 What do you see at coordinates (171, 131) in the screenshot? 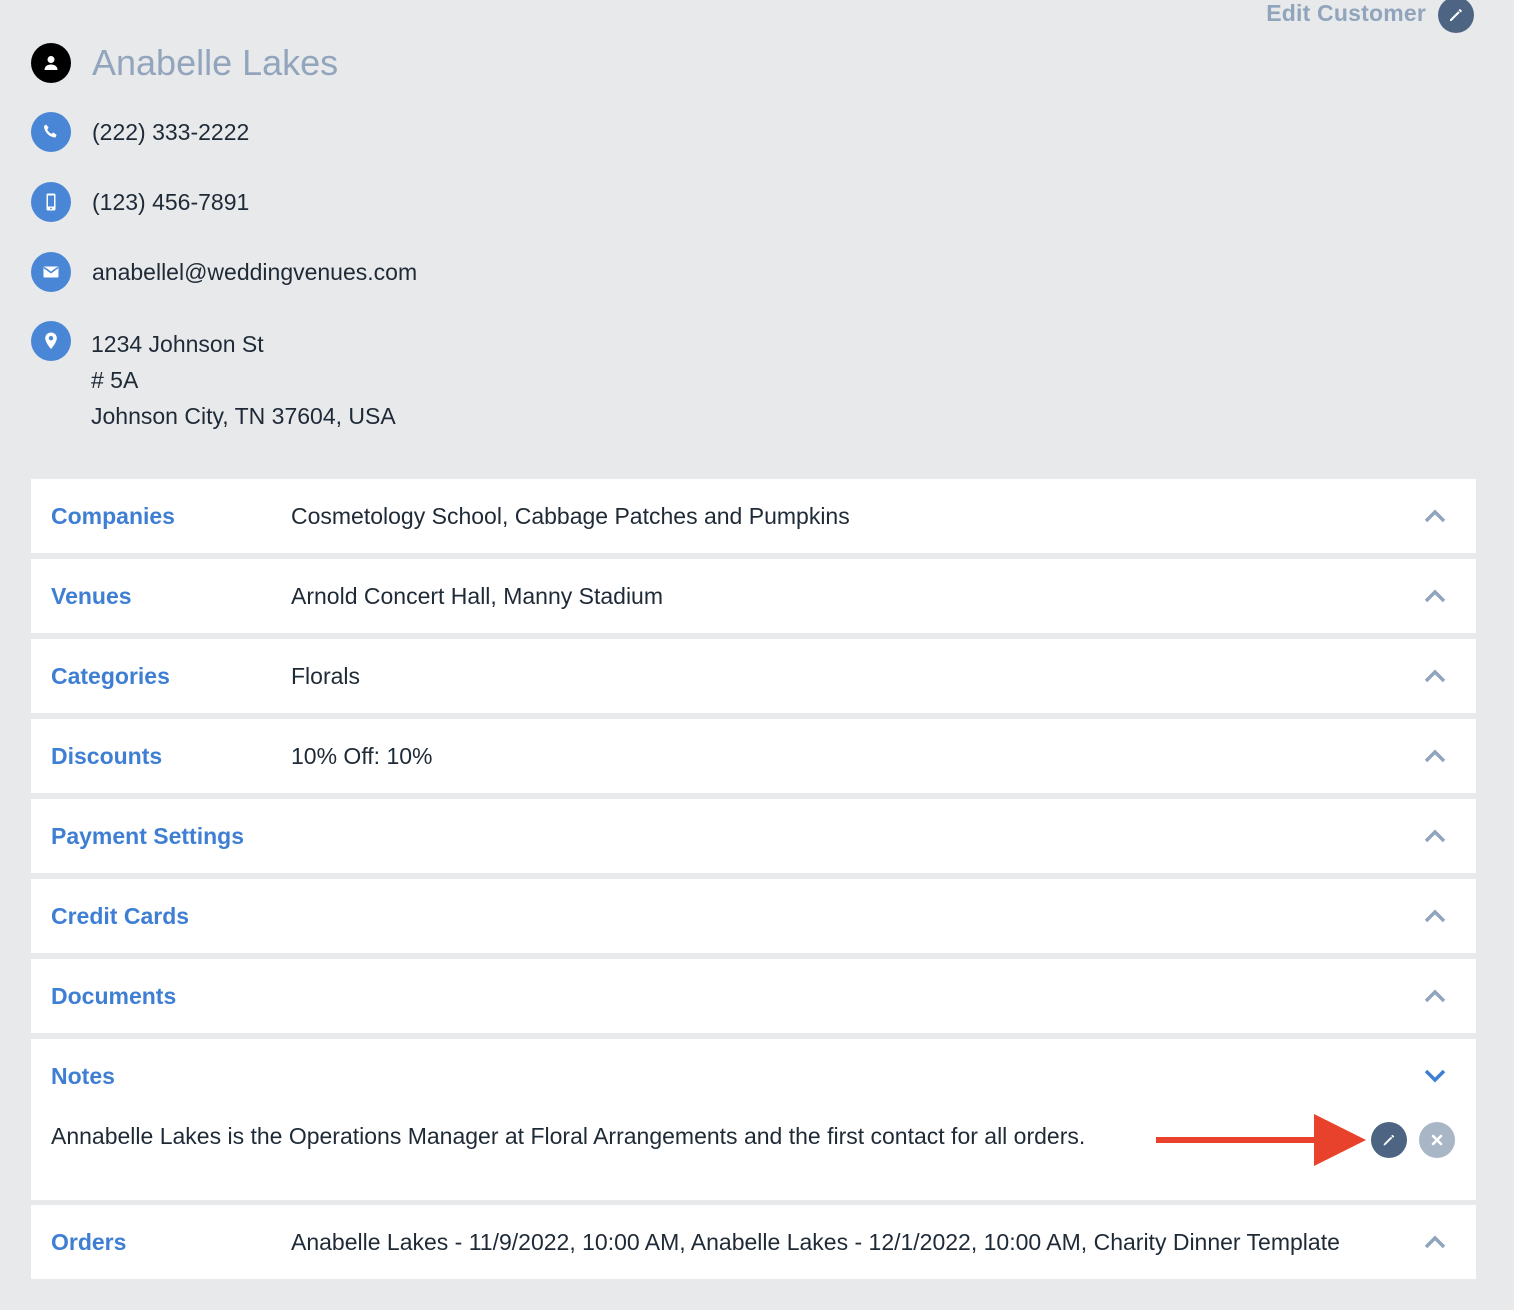
I see `phone-number: (222) 333-2222` at bounding box center [171, 131].